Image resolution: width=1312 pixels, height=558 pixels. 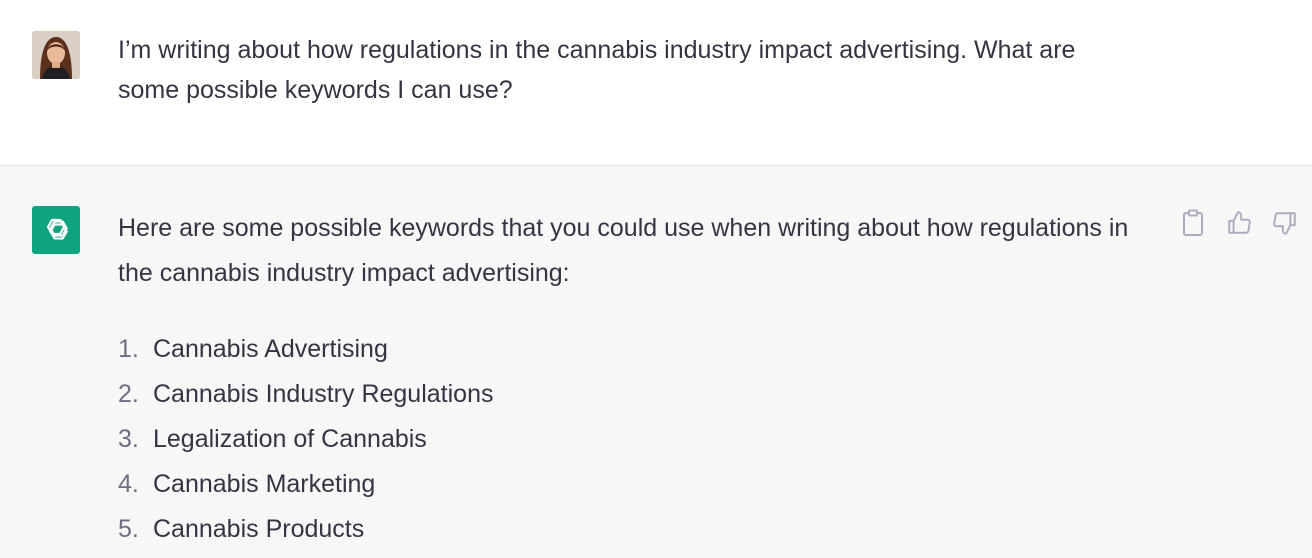 What do you see at coordinates (270, 349) in the screenshot?
I see `list-item-text: Cannabis Advertising` at bounding box center [270, 349].